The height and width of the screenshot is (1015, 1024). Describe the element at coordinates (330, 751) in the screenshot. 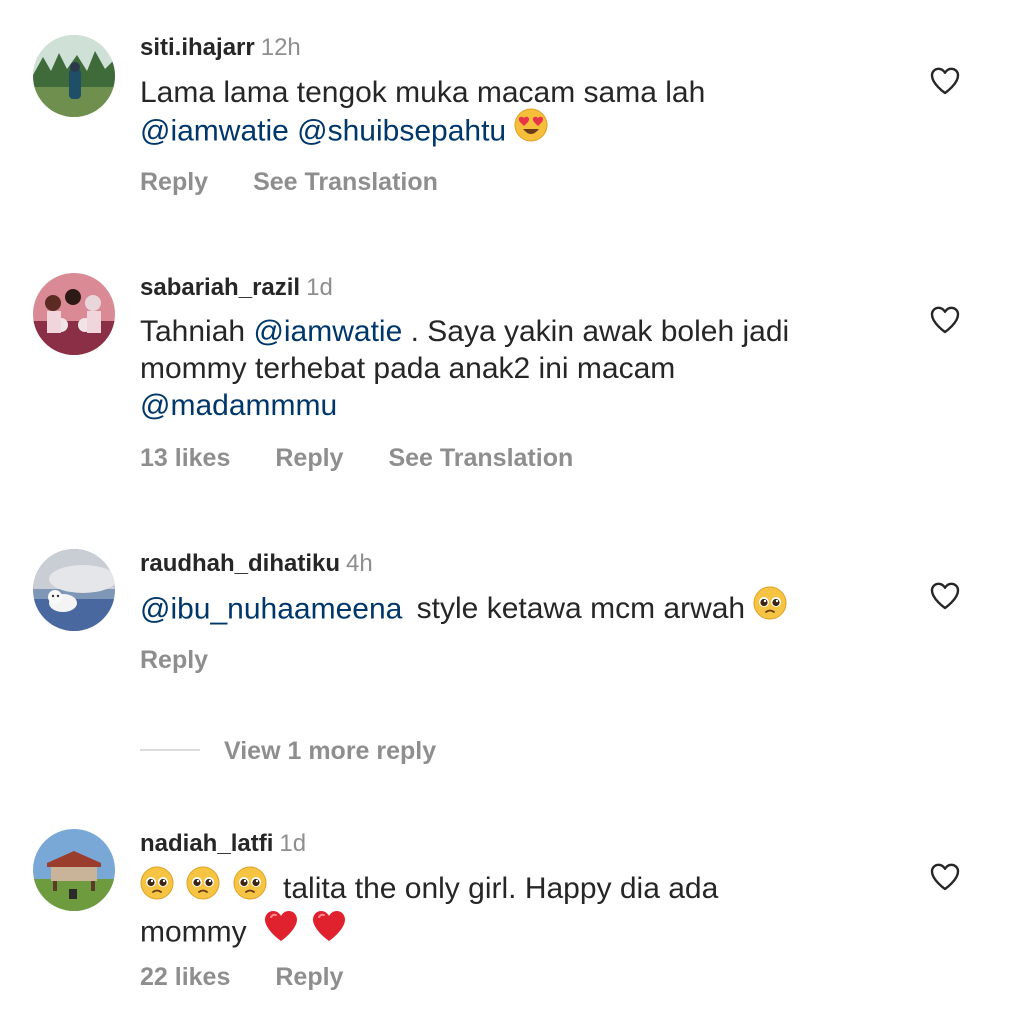

I see `view-more-label: View 1 more reply` at that location.